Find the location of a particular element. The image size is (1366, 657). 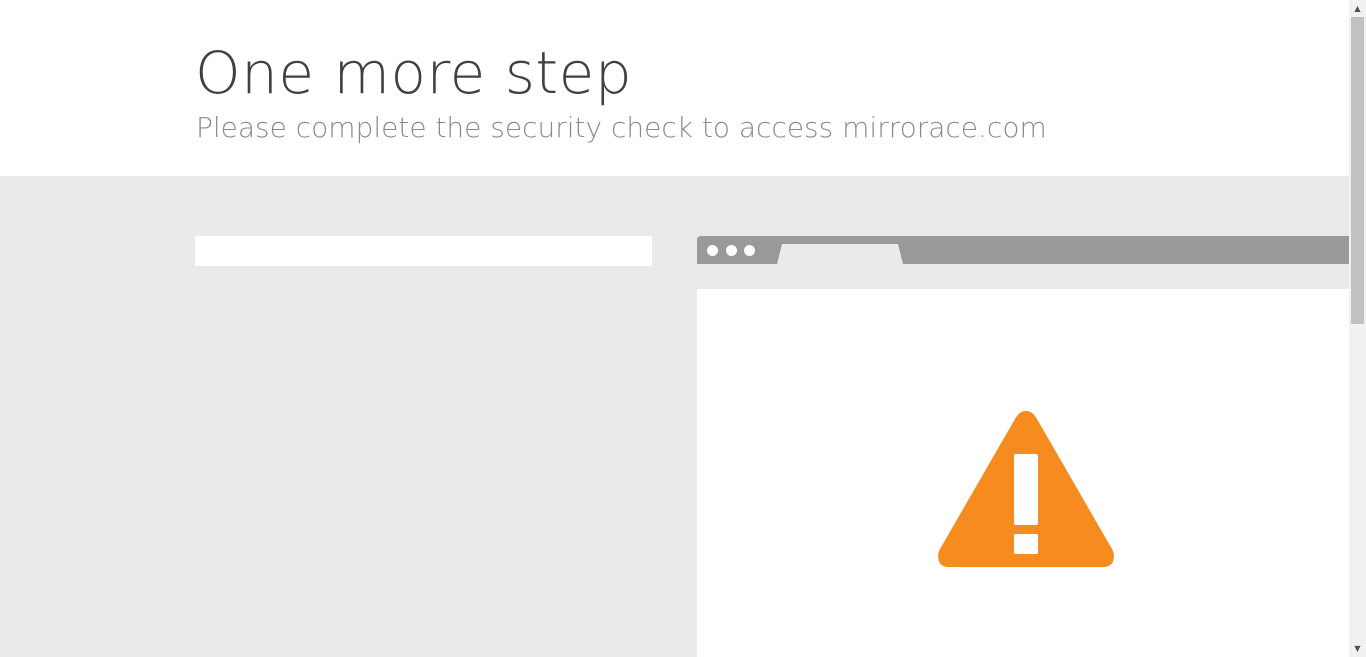

chevron-up-icon: ▲ is located at coordinates (1357, 8).